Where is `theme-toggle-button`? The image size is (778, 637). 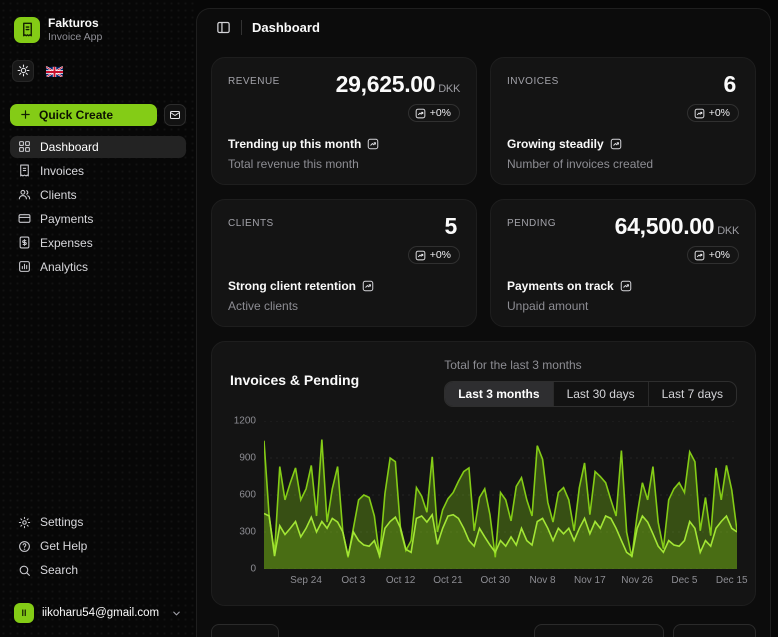 theme-toggle-button is located at coordinates (23, 70).